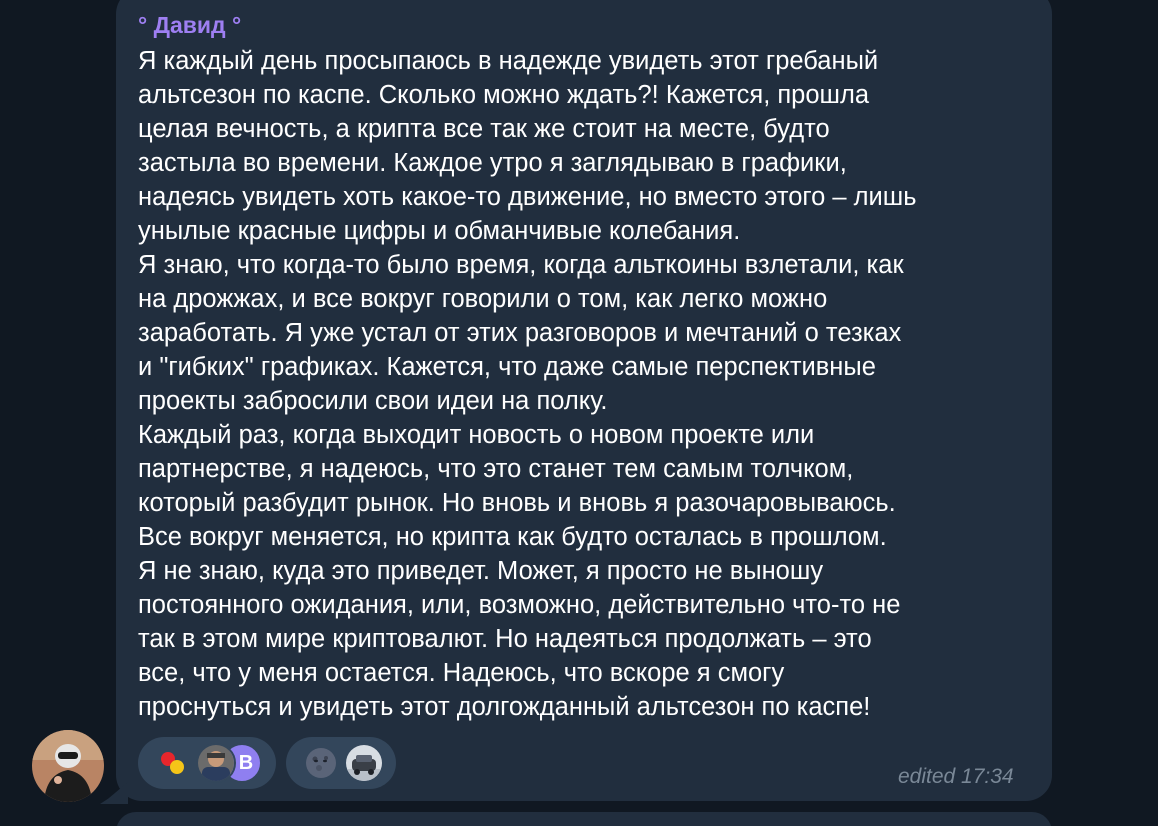  Describe the element at coordinates (189, 25) in the screenshot. I see `sender-name: ° Давид °` at that location.